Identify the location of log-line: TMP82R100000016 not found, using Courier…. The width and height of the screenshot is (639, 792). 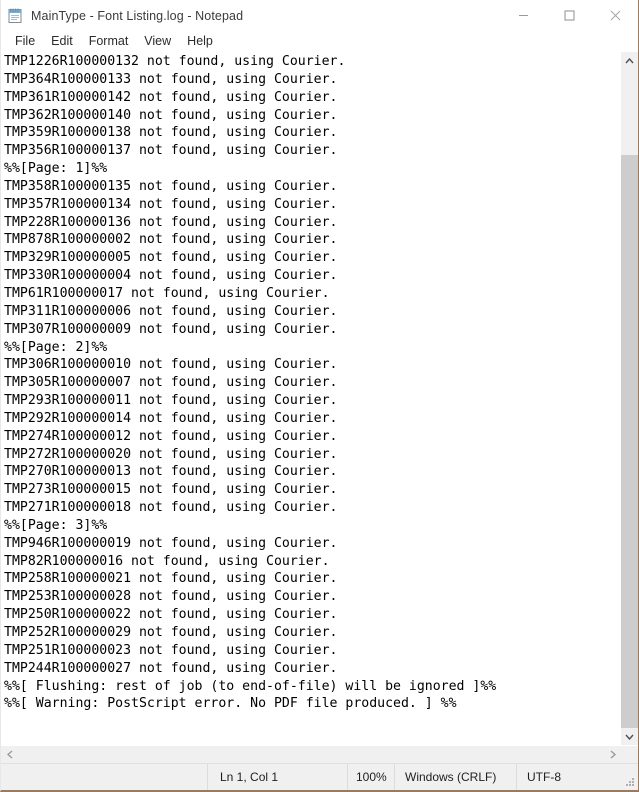
(167, 561).